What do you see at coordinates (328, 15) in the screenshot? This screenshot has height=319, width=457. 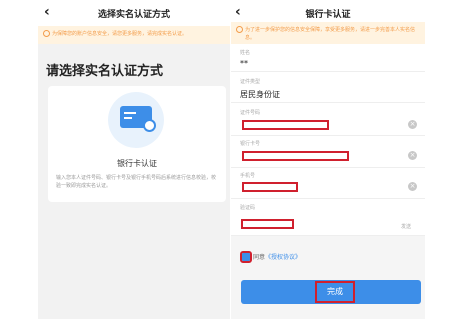 I see `page-title: 银行卡认证` at bounding box center [328, 15].